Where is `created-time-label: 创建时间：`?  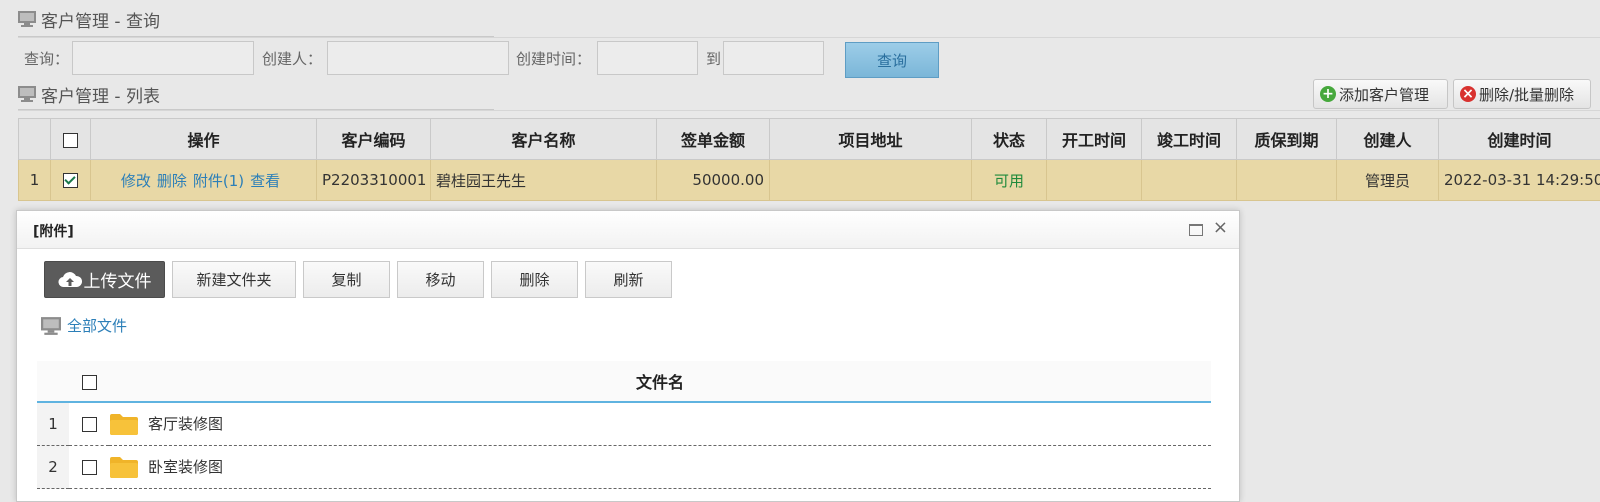
created-time-label: 创建时间： is located at coordinates (553, 58).